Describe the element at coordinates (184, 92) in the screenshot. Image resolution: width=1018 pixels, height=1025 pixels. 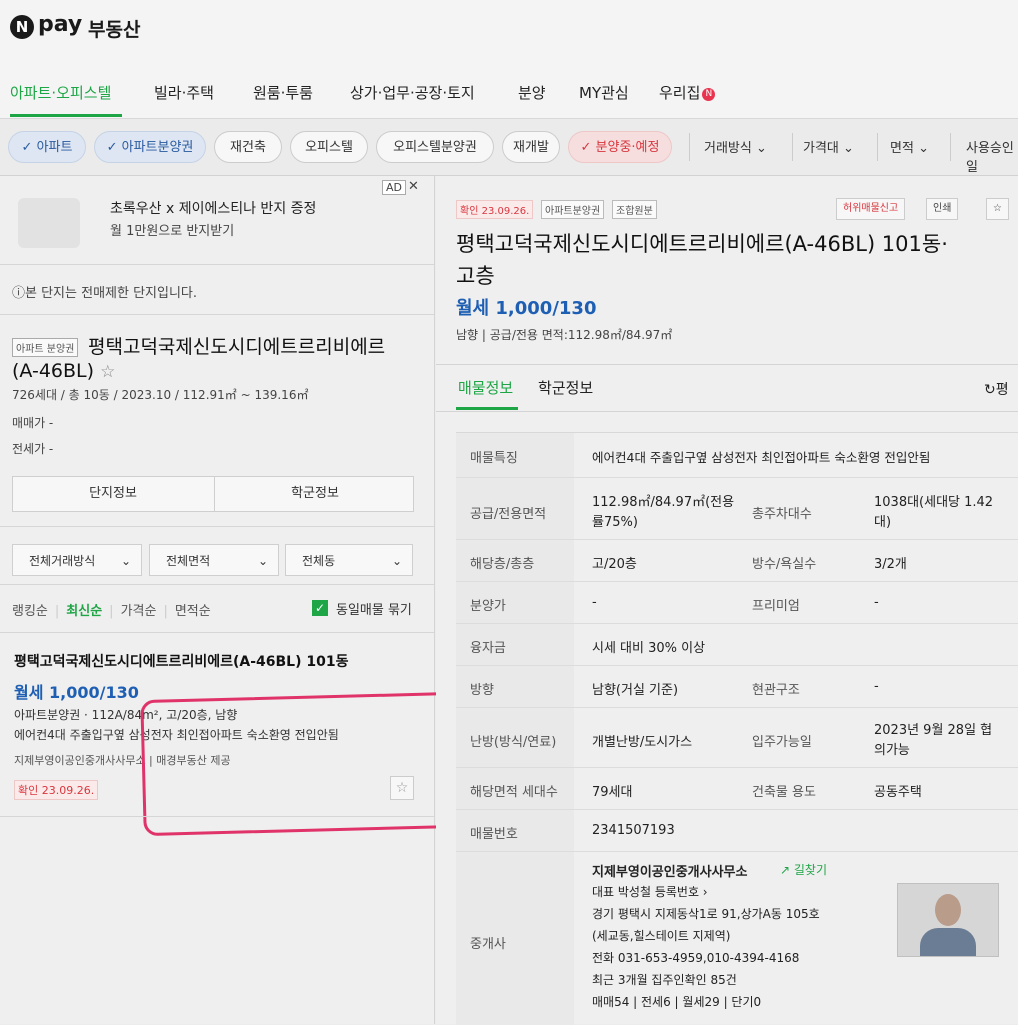
I see `nav-villa-house: 빌라·주택` at that location.